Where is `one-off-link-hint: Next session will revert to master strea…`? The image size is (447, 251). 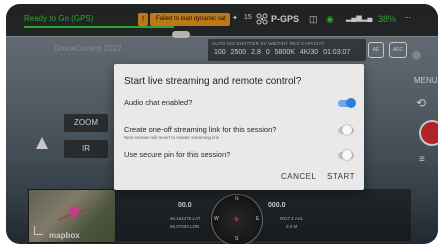
one-off-link-hint: Next session will revert to master strea… is located at coordinates (172, 137).